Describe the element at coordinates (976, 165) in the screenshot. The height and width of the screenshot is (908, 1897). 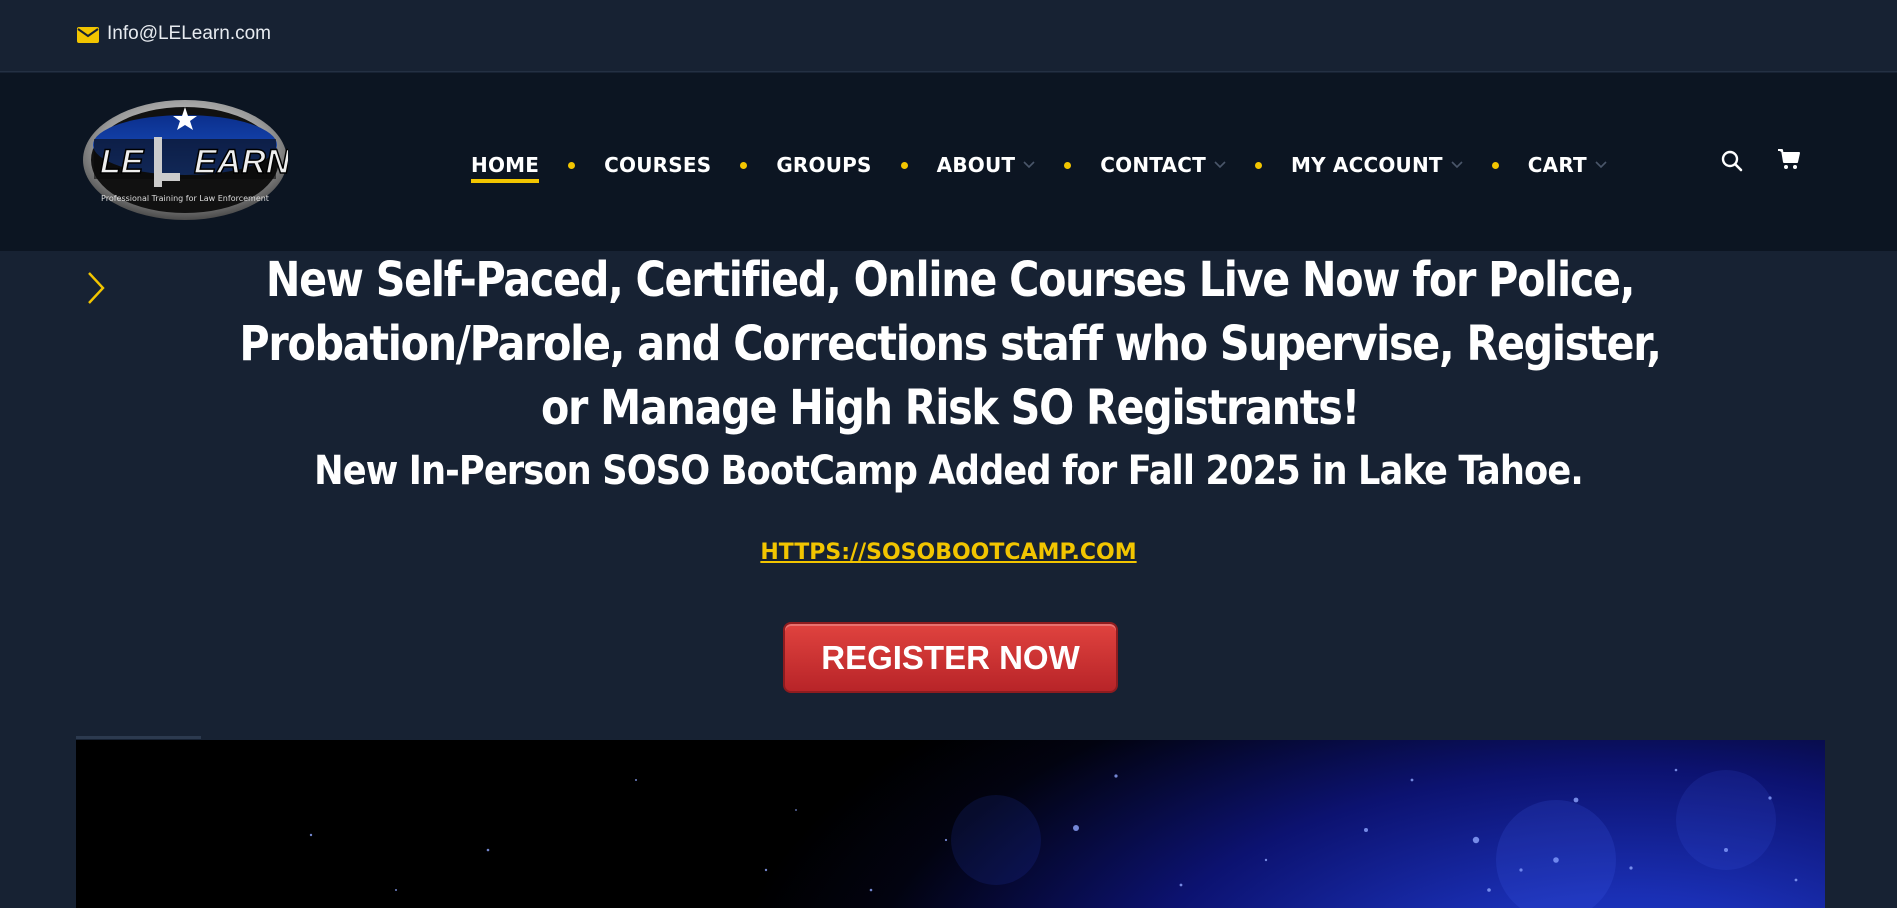
I see `nav-label: ABOUT` at that location.